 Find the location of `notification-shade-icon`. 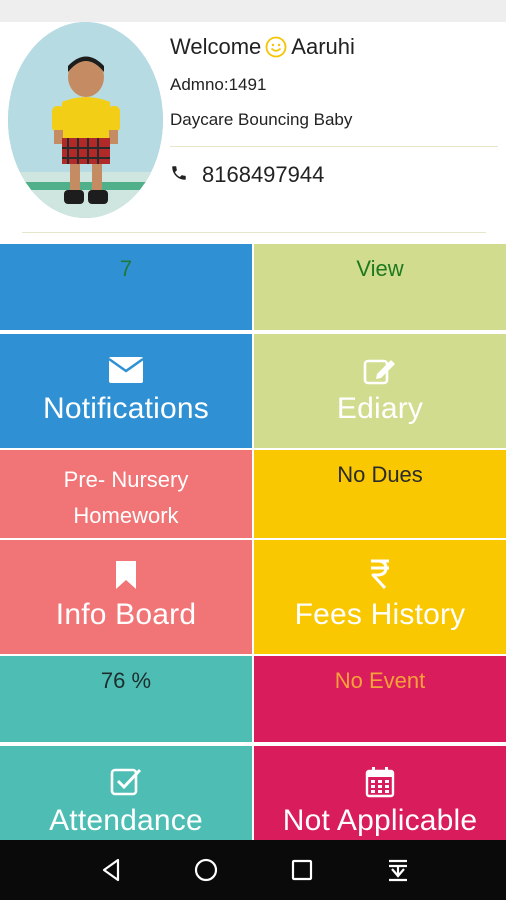

notification-shade-icon is located at coordinates (398, 870).